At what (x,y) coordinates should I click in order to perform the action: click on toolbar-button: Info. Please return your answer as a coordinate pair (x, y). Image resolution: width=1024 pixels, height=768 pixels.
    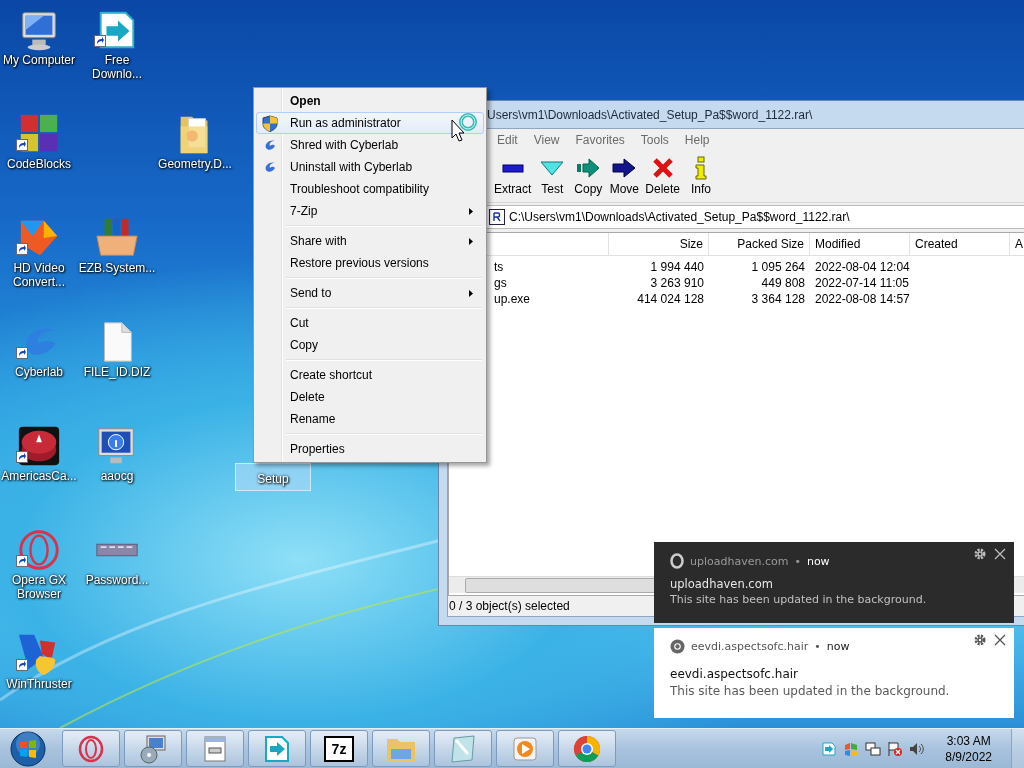
    Looking at the image, I should click on (701, 176).